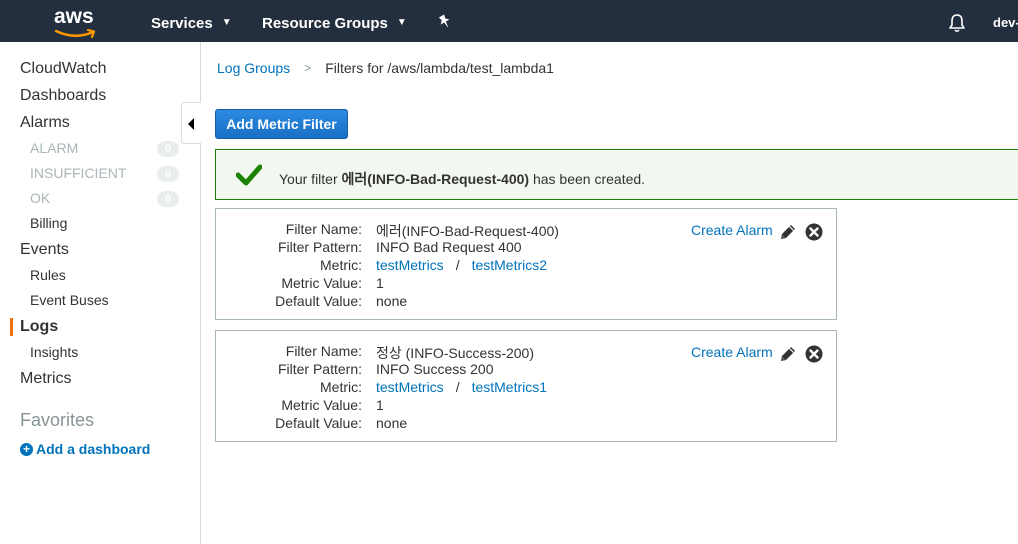  What do you see at coordinates (46, 379) in the screenshot?
I see `sidebar-item-metrics: Metrics` at bounding box center [46, 379].